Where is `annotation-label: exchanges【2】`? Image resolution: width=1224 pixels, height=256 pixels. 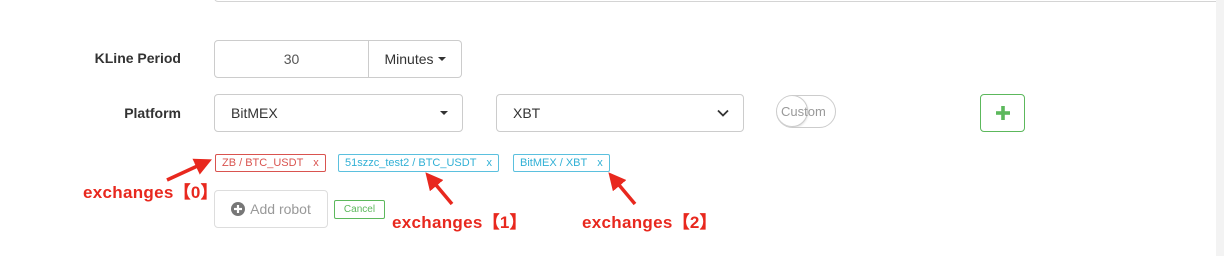 annotation-label: exchanges【2】 is located at coordinates (649, 222).